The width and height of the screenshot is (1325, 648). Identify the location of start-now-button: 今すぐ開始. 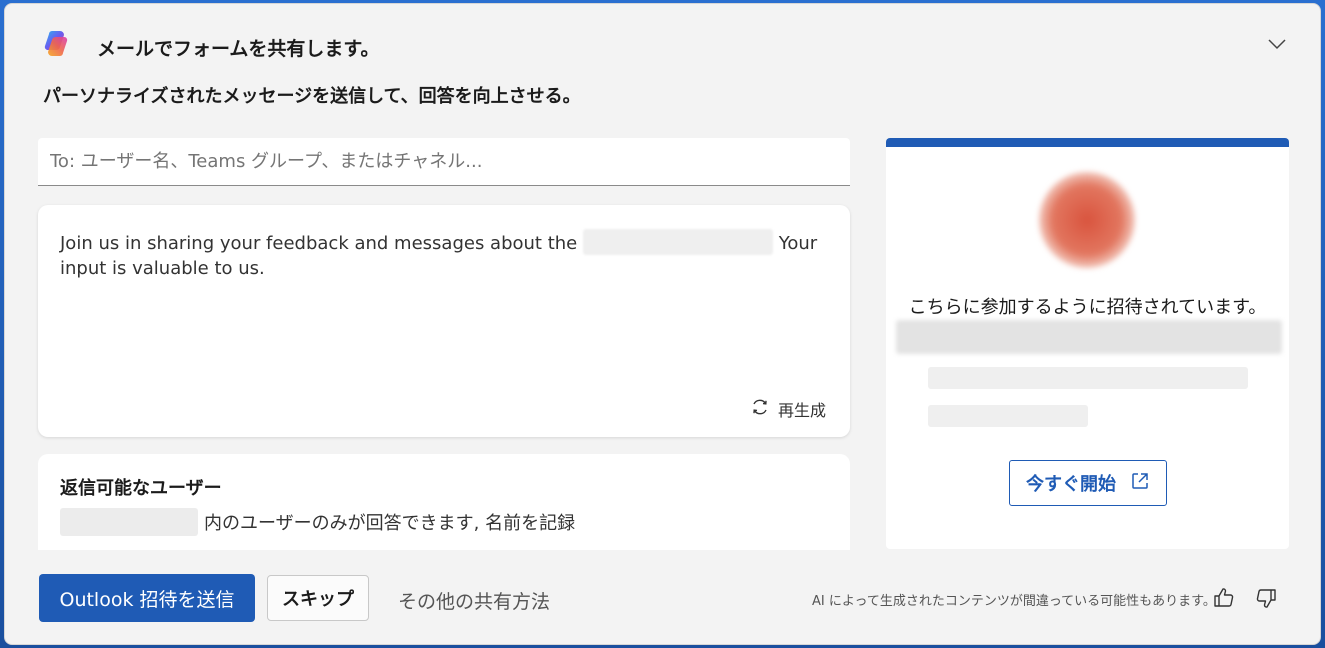
(1088, 483).